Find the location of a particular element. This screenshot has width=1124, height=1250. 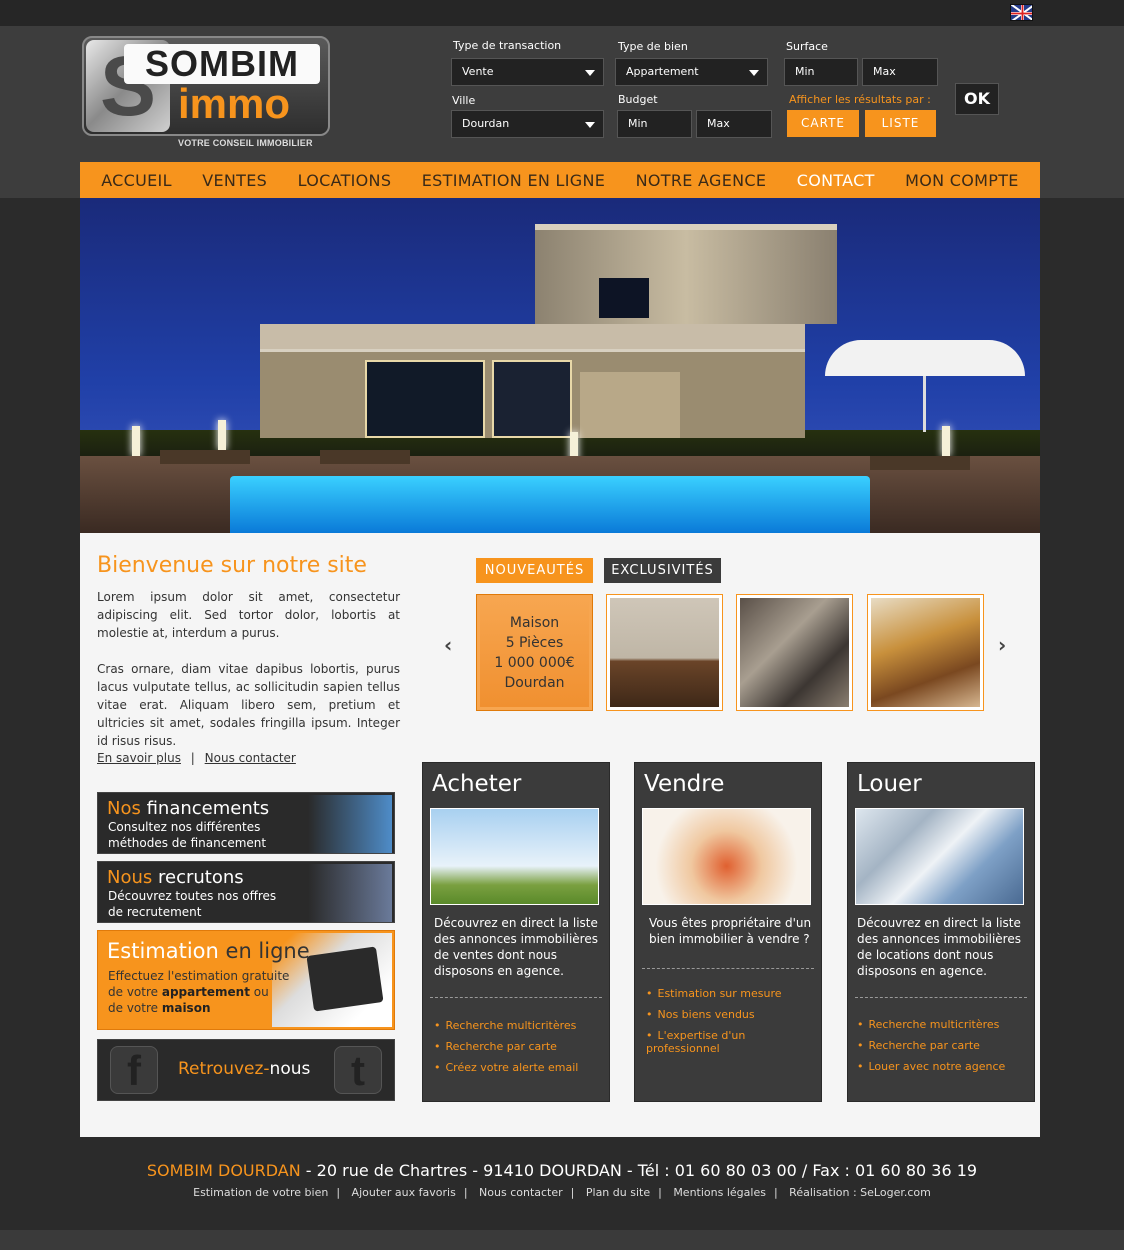

footer-link: Ajouter aux favoris is located at coordinates (404, 1192).